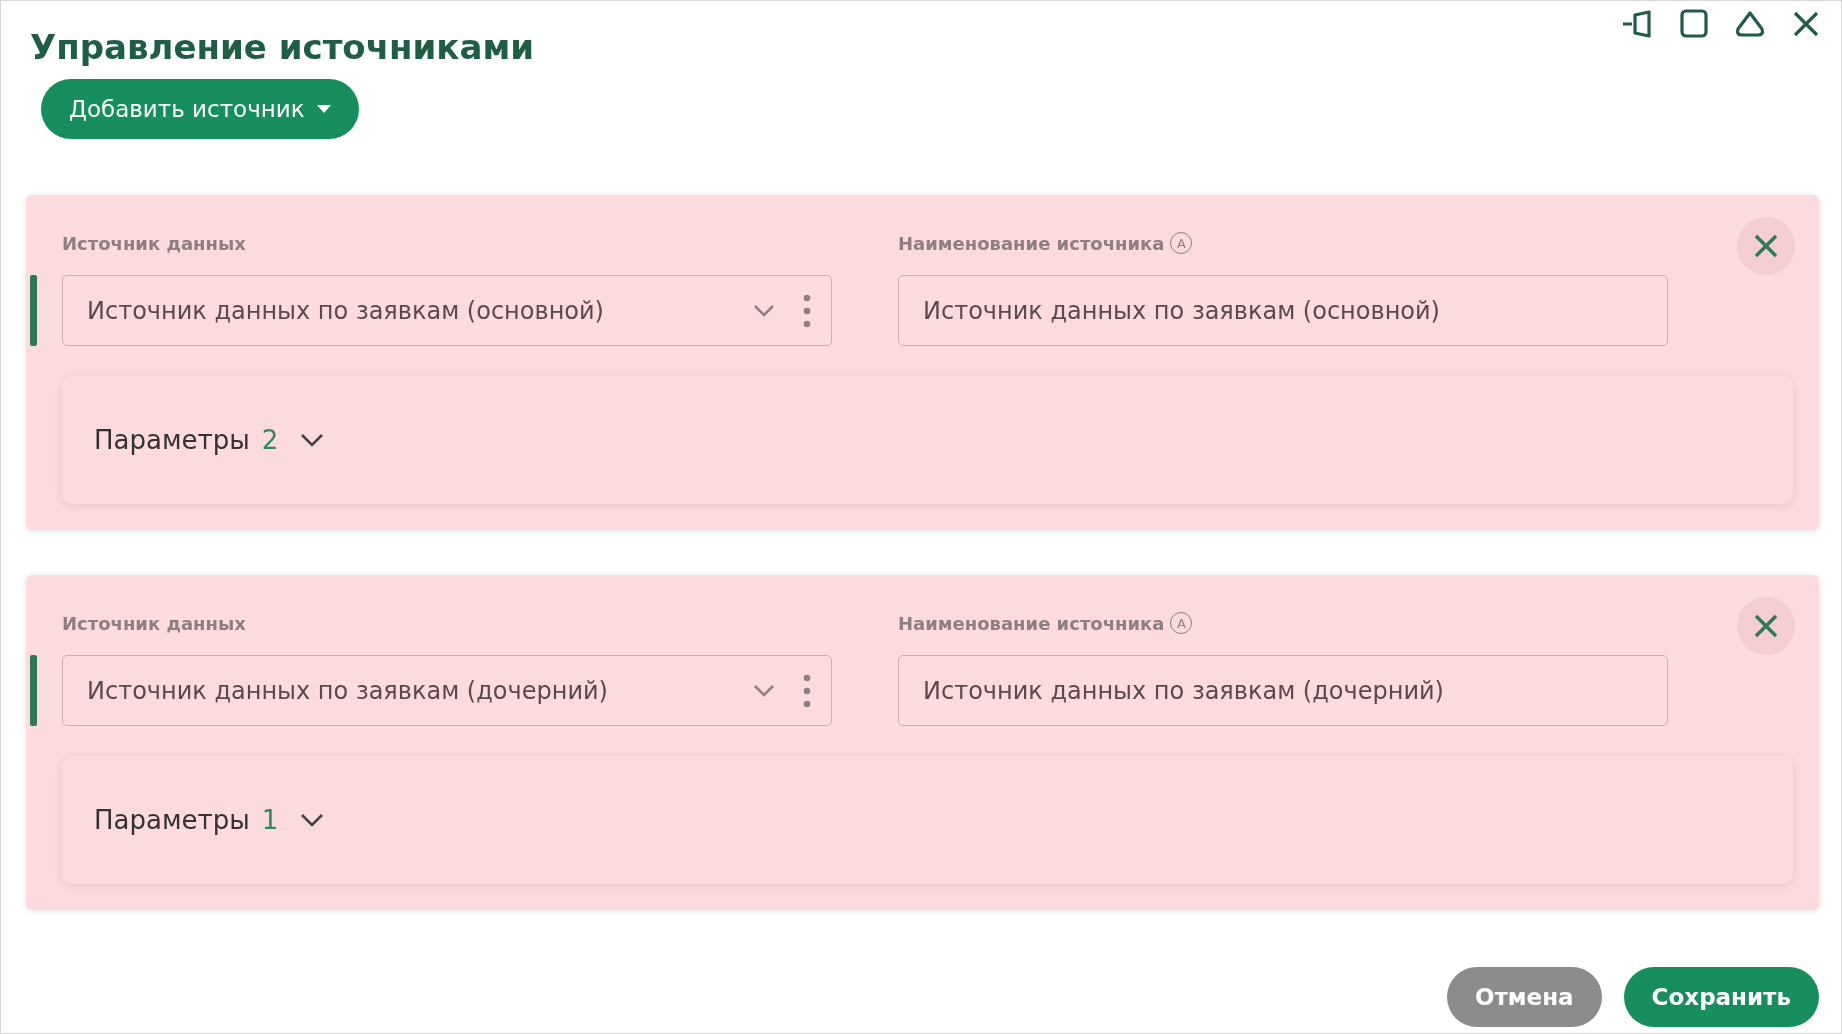 The image size is (1842, 1034). What do you see at coordinates (447, 310) in the screenshot?
I see `source-select: Источник данных по заявкам (основной)` at bounding box center [447, 310].